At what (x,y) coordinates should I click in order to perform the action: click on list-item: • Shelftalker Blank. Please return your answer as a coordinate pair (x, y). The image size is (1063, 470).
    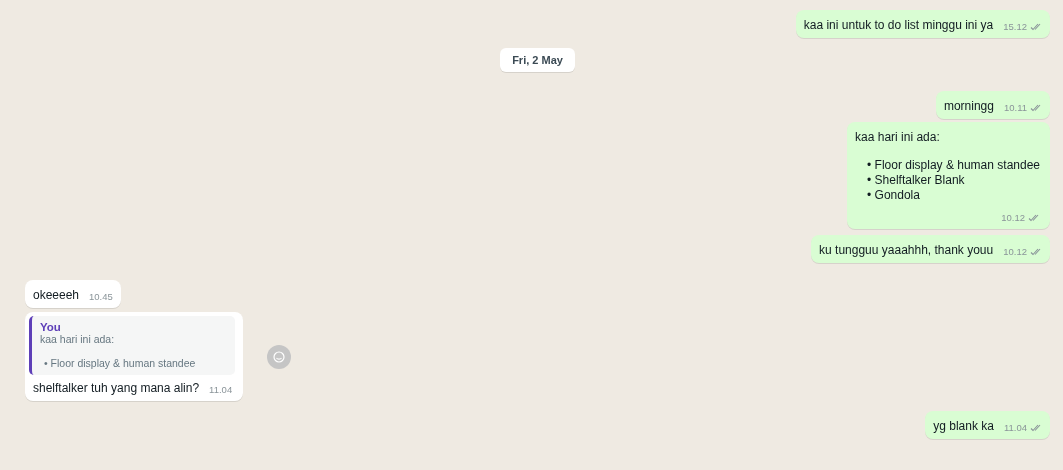
    Looking at the image, I should click on (916, 180).